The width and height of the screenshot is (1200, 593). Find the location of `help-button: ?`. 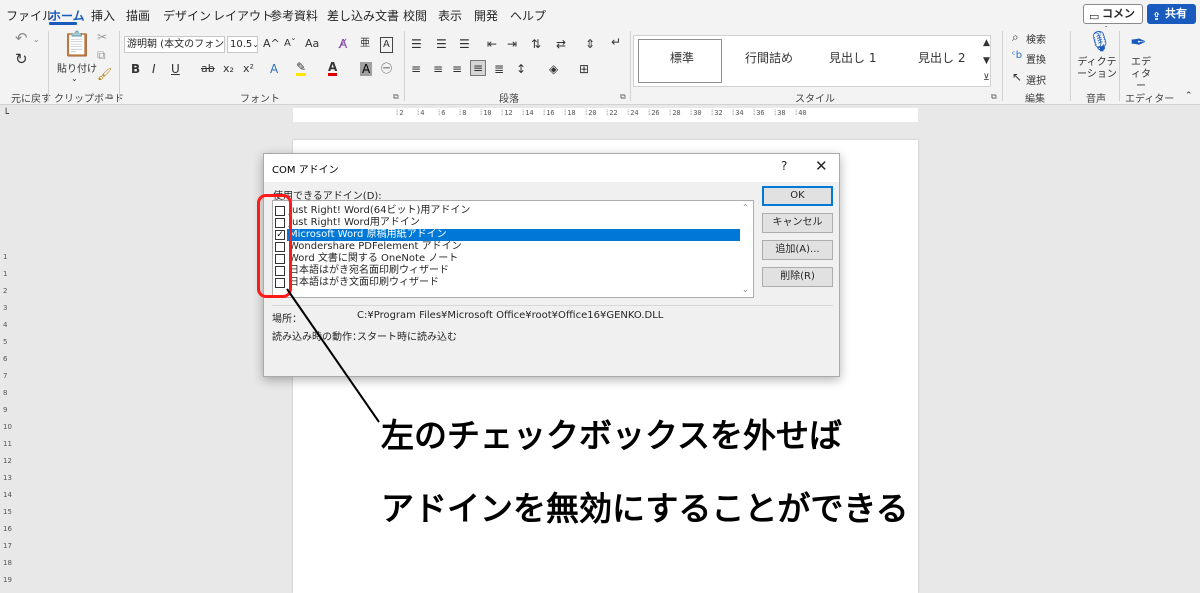

help-button: ? is located at coordinates (784, 166).